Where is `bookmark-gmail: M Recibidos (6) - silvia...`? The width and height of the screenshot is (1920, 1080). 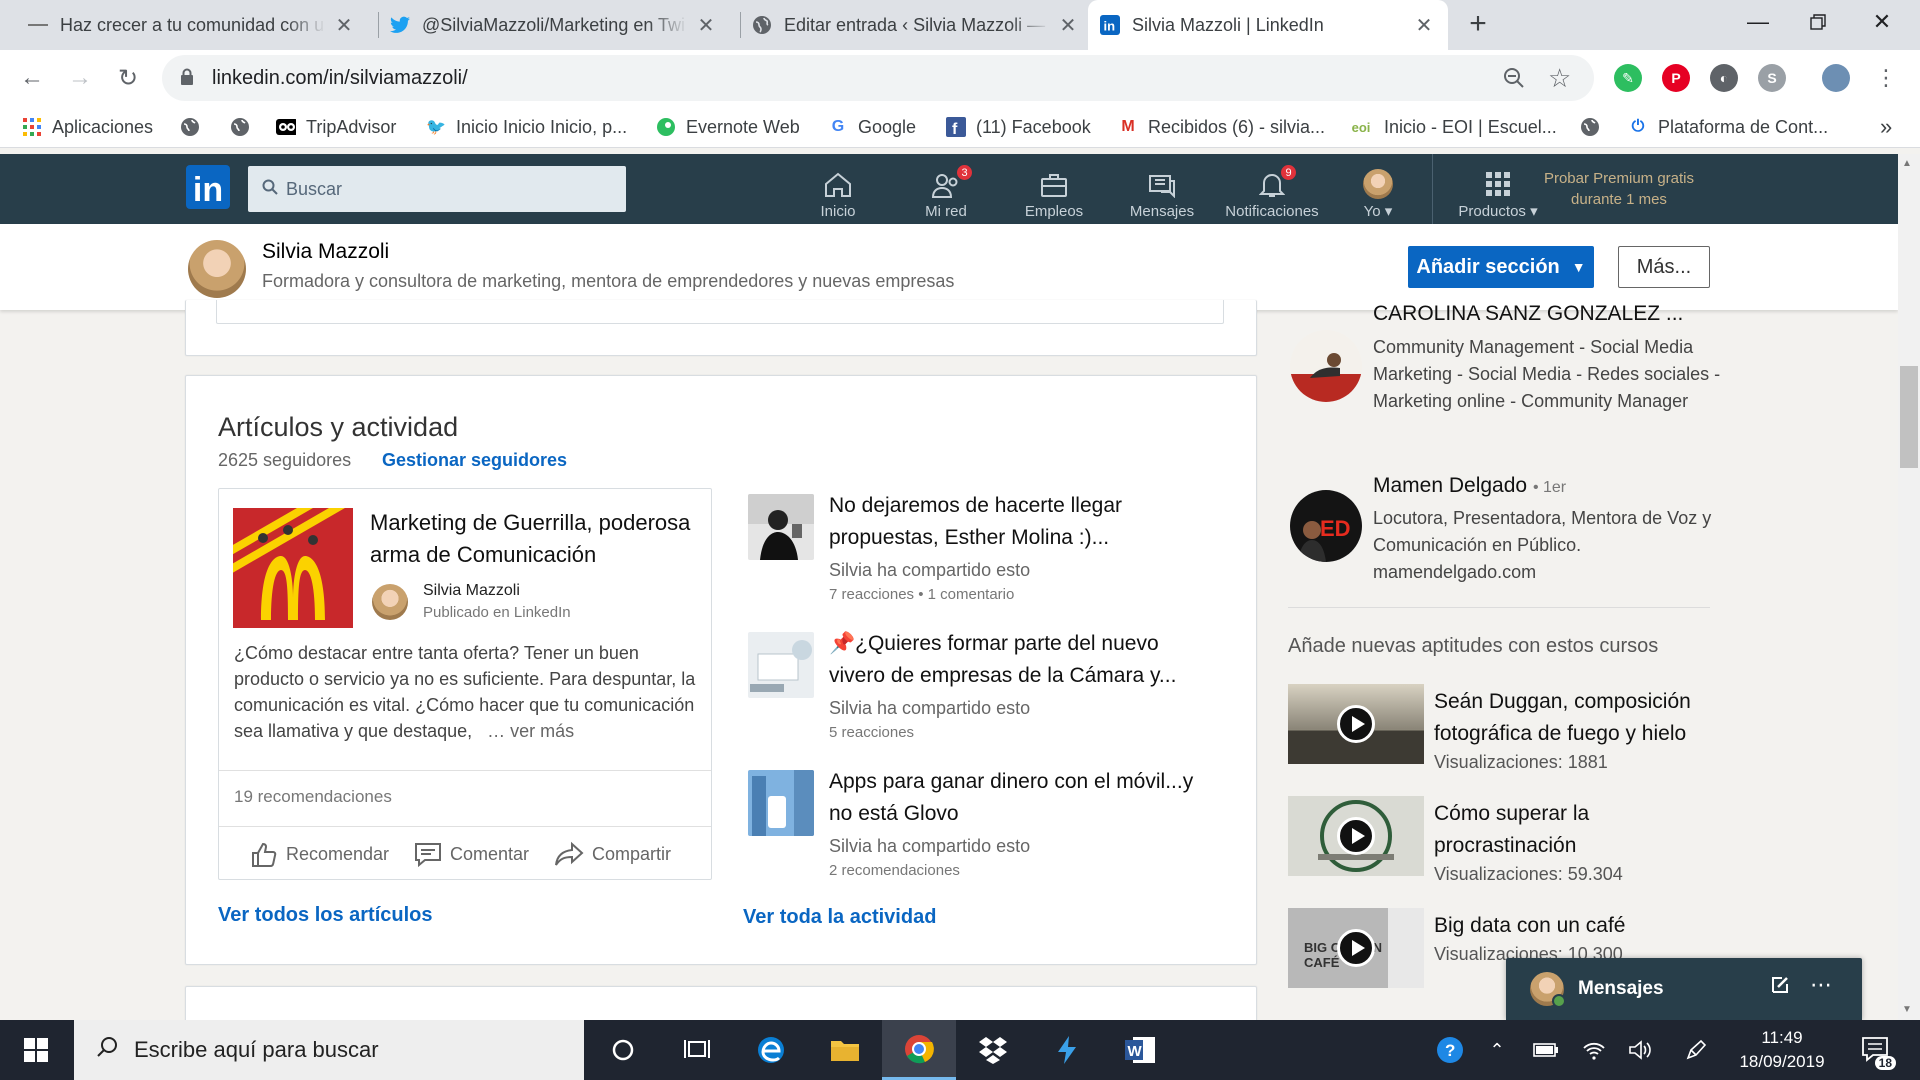 bookmark-gmail: M Recibidos (6) - silvia... is located at coordinates (1221, 127).